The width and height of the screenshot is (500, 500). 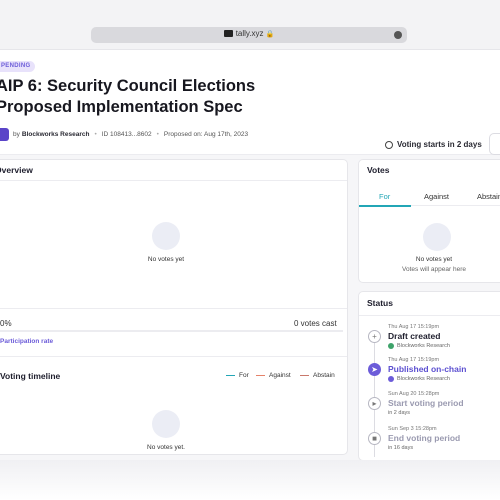 I want to click on status-sub: in 2 days, so click(x=399, y=413).